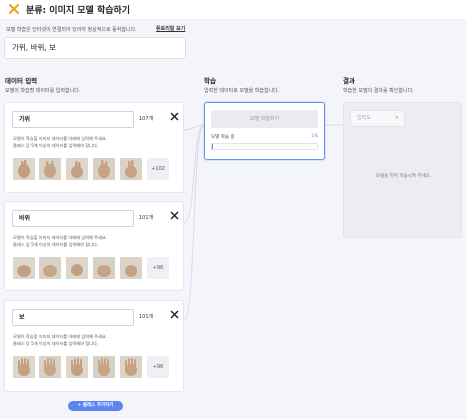  Describe the element at coordinates (95, 48) in the screenshot. I see `model-title-input: 가위, 바위, 보` at that location.